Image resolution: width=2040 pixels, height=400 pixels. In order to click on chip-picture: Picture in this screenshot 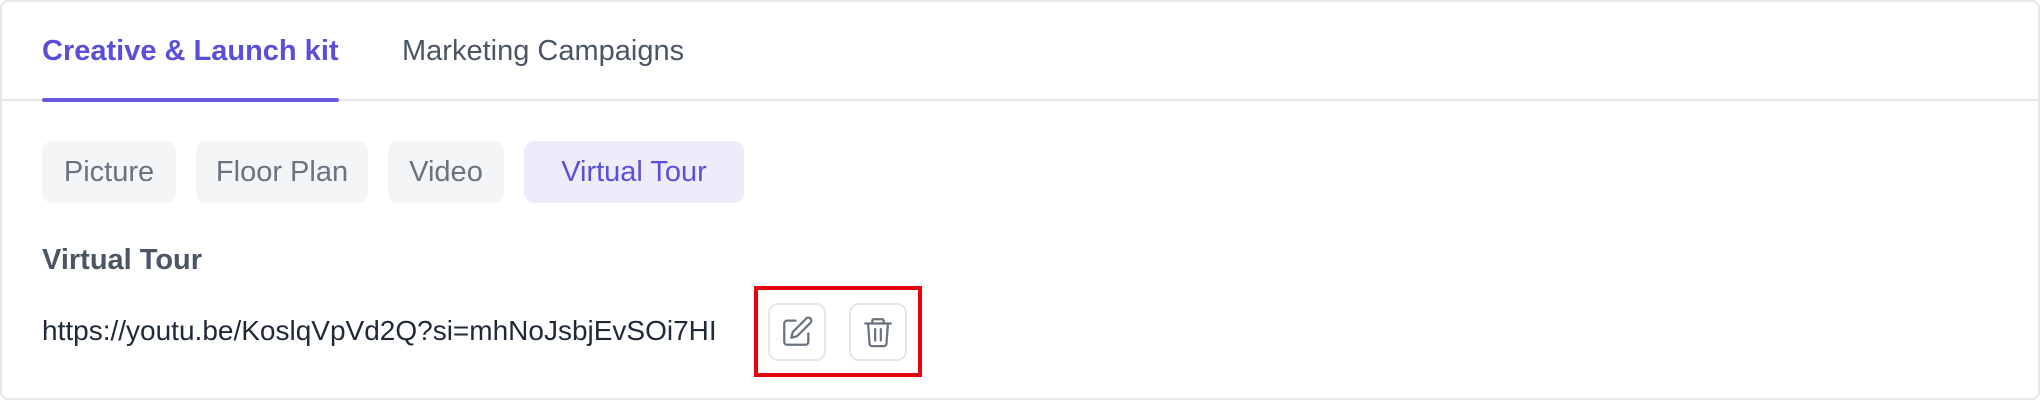, I will do `click(109, 172)`.